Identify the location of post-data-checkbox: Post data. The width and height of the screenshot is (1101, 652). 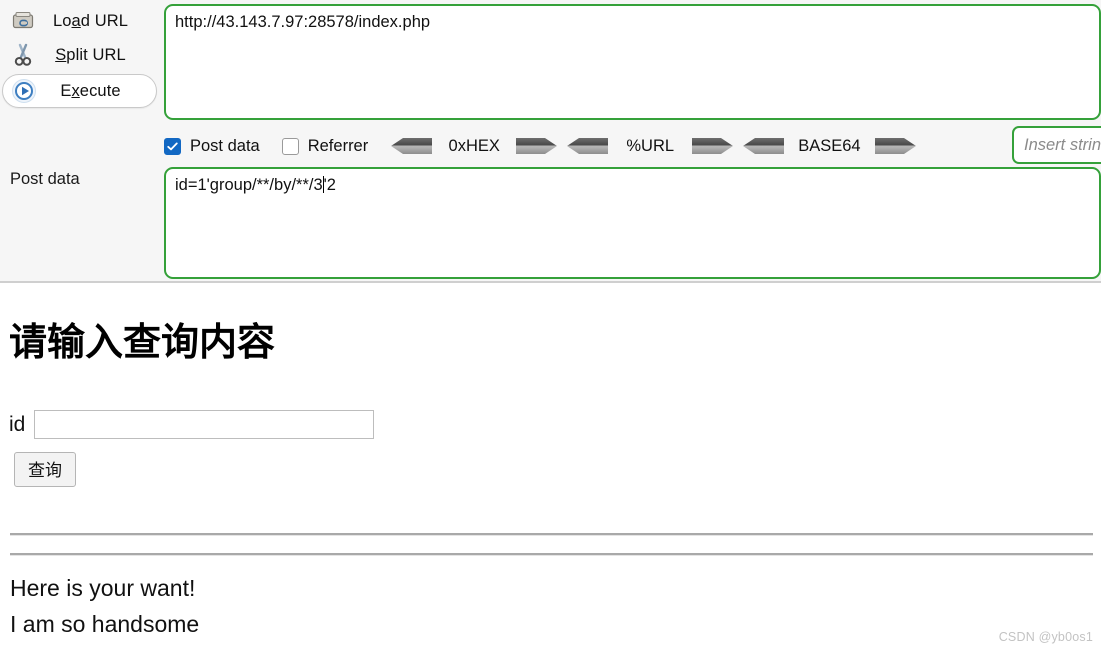
(212, 146).